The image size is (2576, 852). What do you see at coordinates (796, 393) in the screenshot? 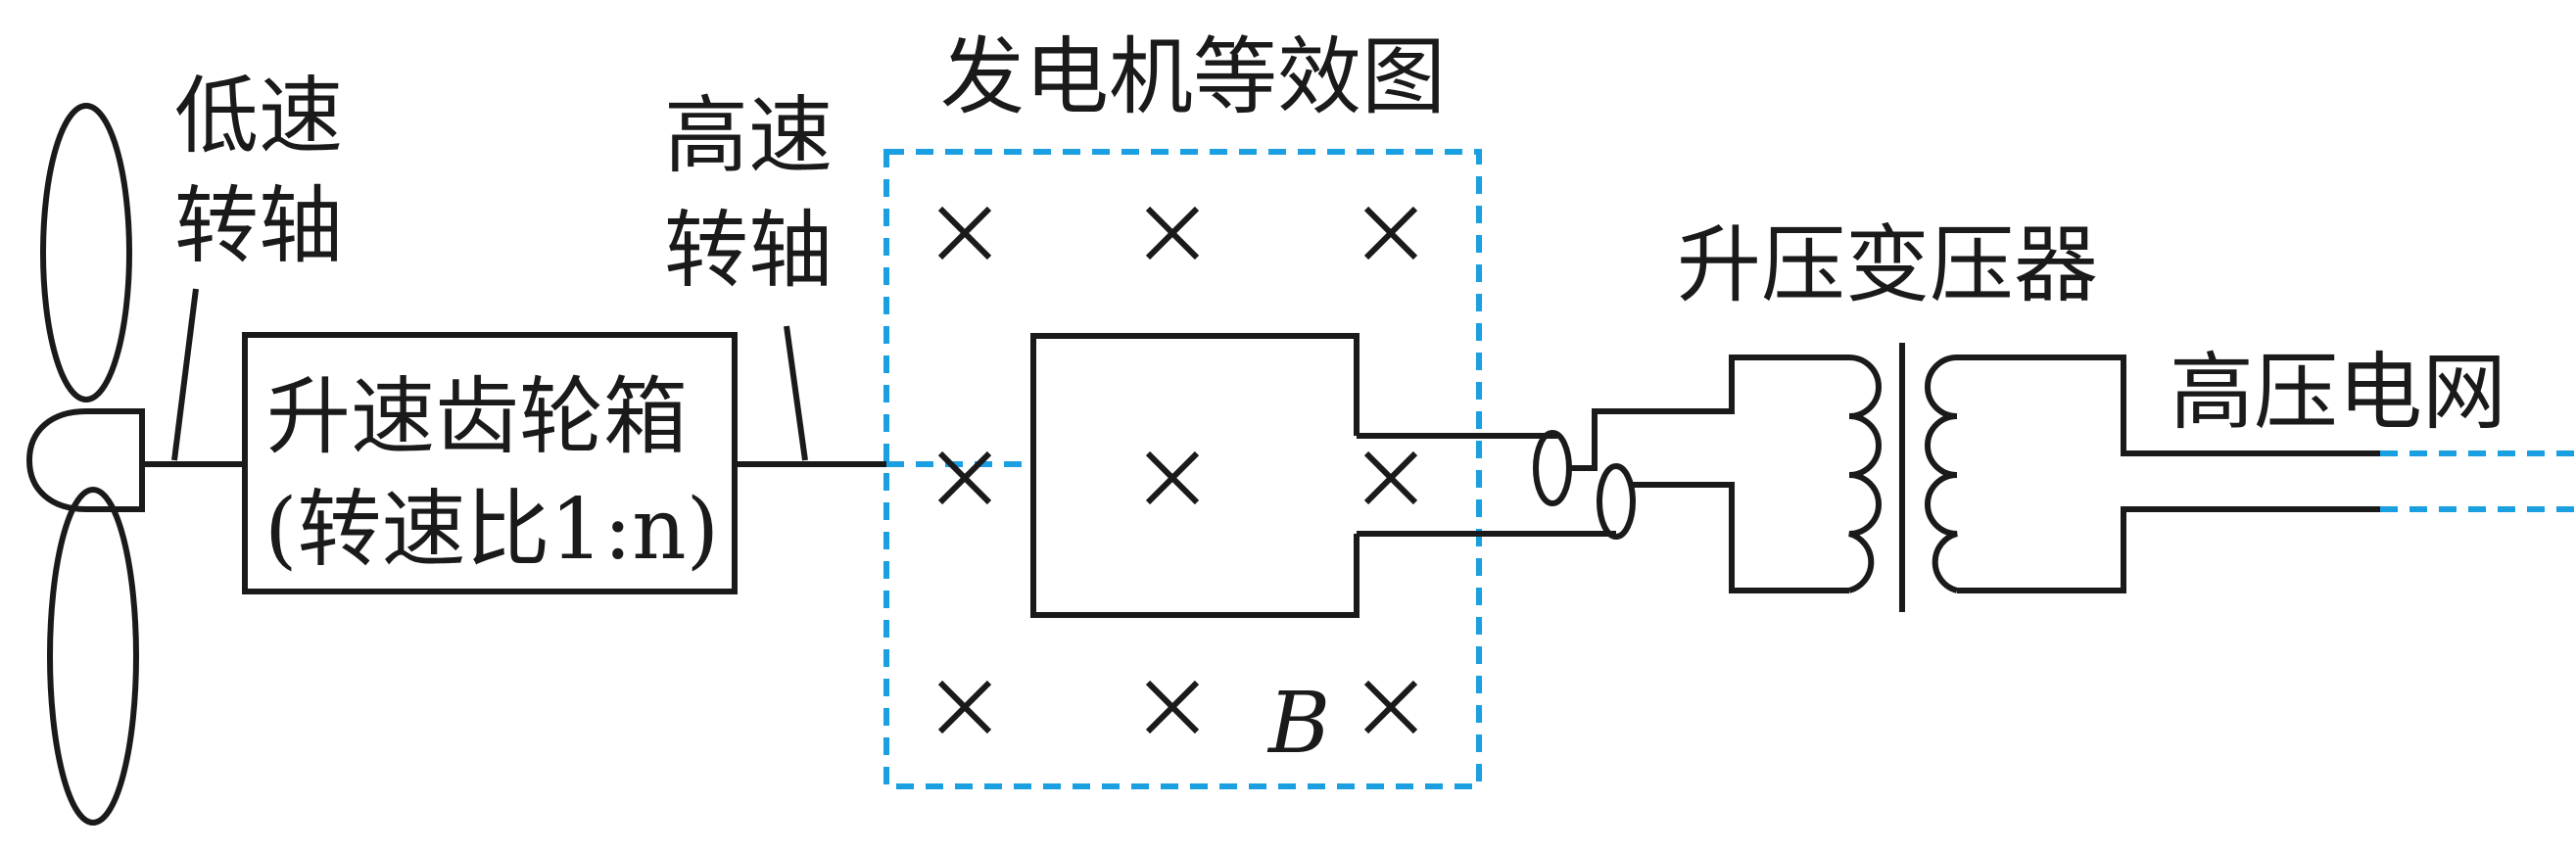
I see `high-speed-shaft-pointer` at bounding box center [796, 393].